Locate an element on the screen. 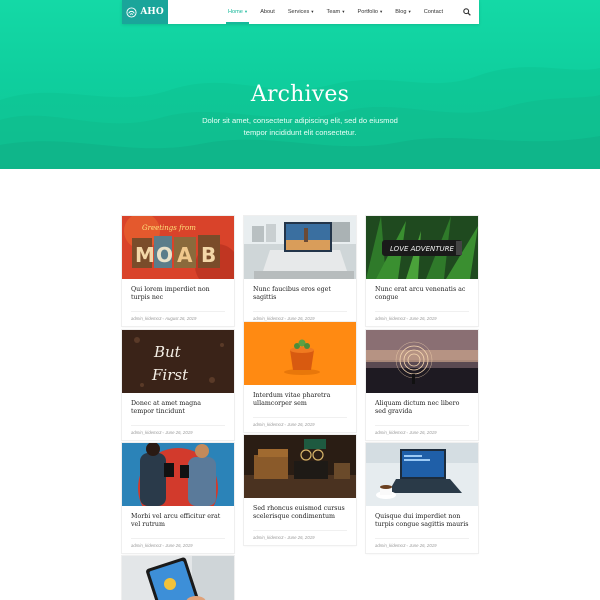  svg-text: Greetings from is located at coordinates (169, 228).